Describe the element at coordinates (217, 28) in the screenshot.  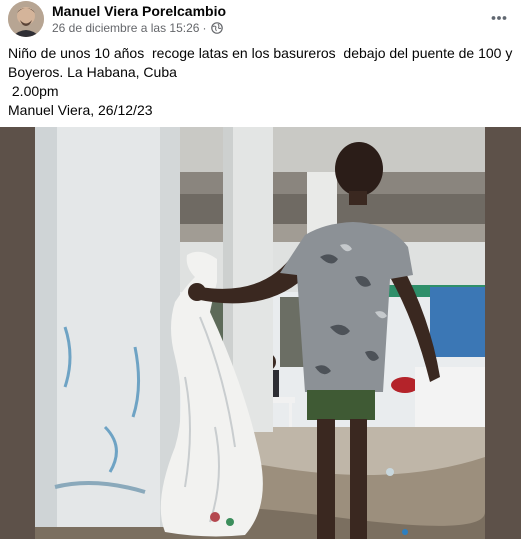
I see `globe-icon` at that location.